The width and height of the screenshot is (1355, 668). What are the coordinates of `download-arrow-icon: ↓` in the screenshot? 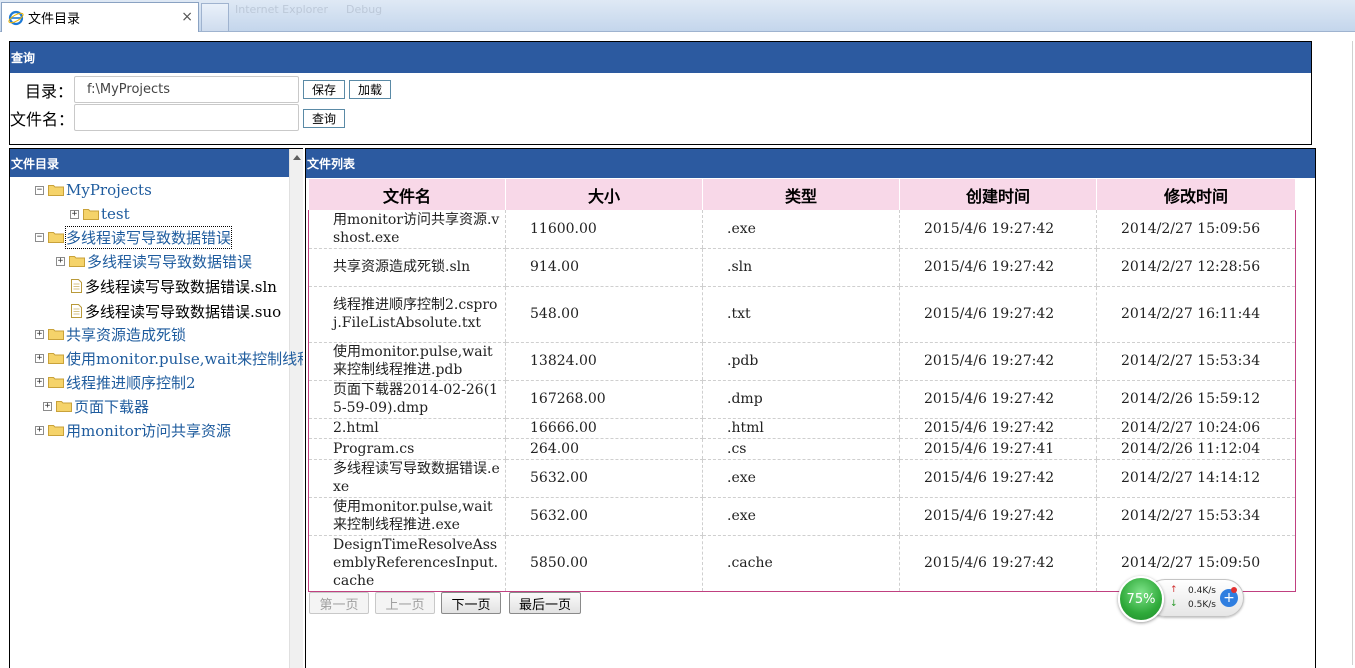 It's located at (1174, 604).